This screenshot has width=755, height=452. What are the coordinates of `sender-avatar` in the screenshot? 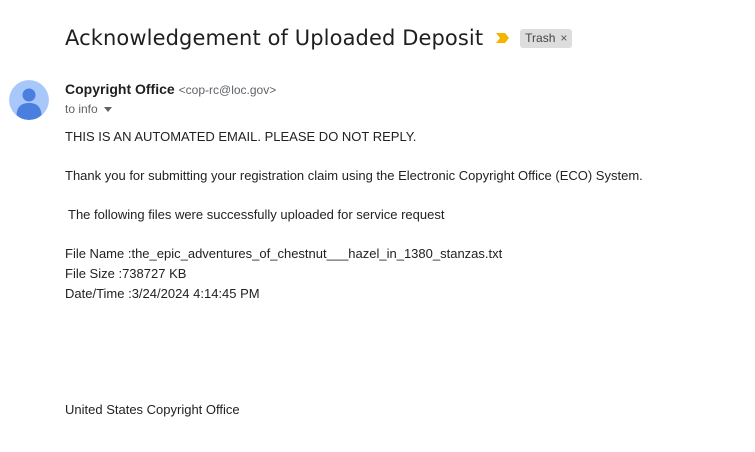 It's located at (29, 100).